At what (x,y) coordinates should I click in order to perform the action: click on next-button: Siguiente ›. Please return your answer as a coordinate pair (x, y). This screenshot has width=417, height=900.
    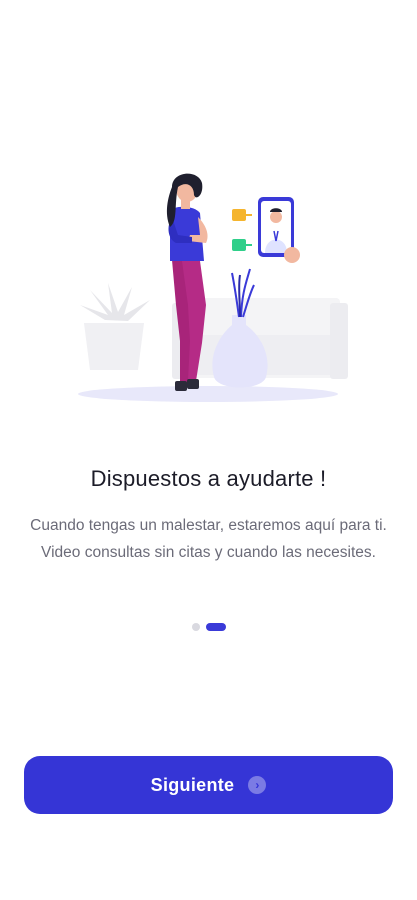
    Looking at the image, I should click on (208, 785).